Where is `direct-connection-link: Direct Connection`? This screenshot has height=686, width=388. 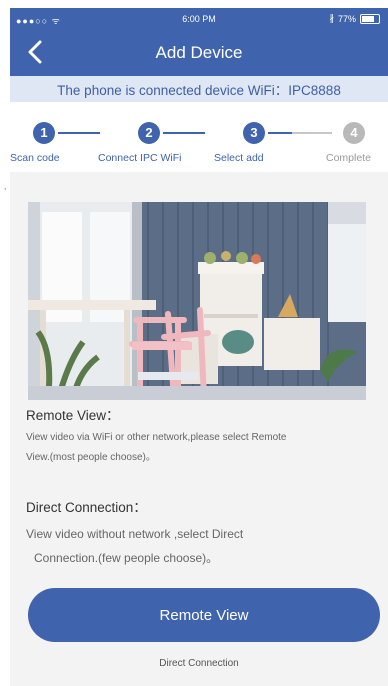
direct-connection-link: Direct Connection is located at coordinates (199, 663).